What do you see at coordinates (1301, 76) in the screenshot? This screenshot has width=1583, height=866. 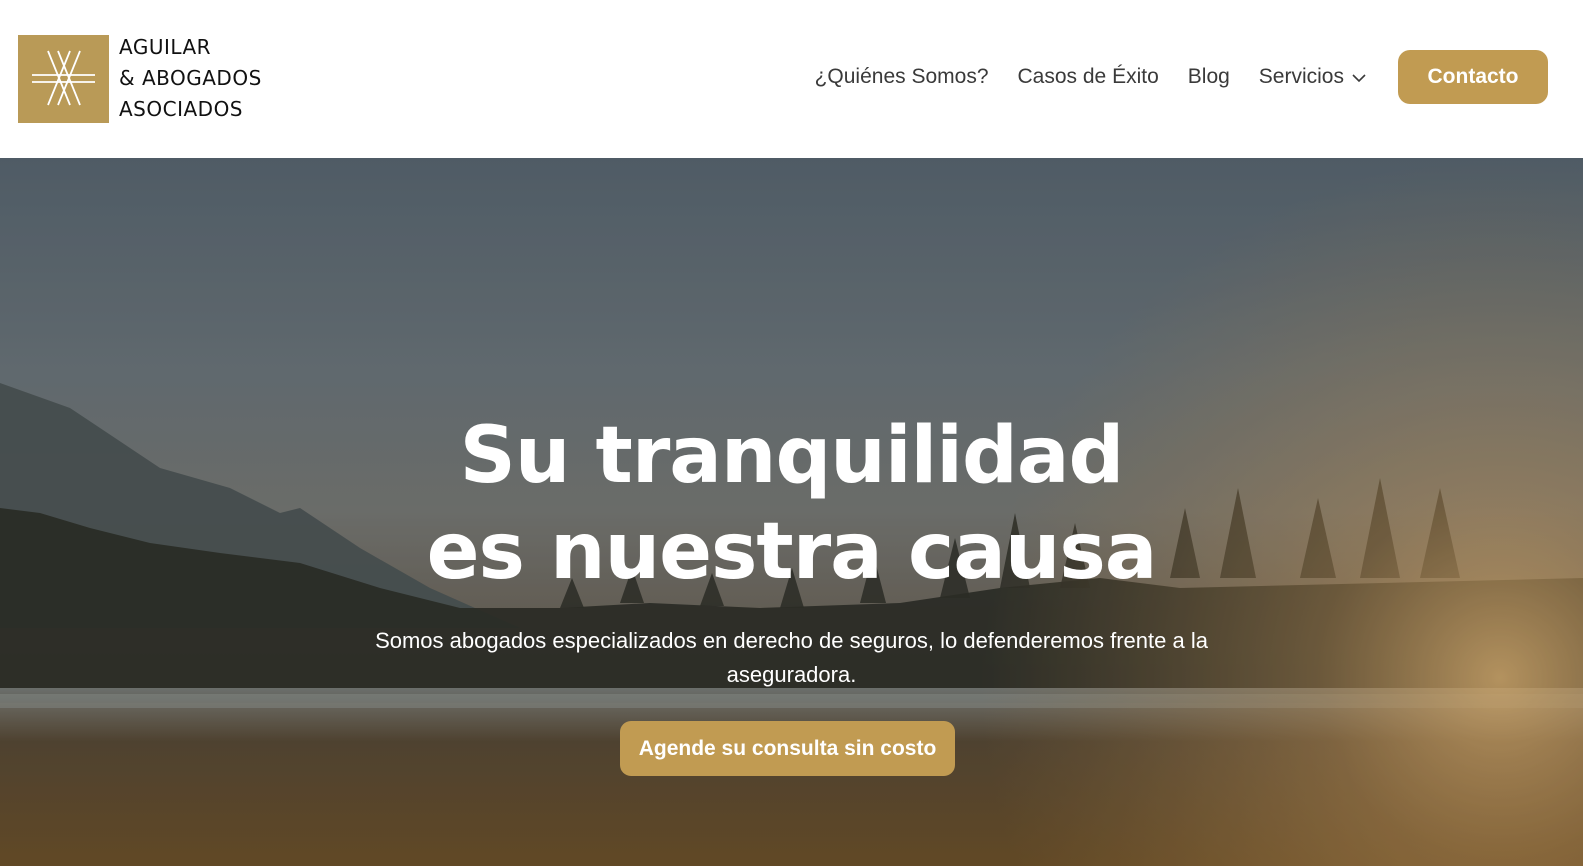 I see `nav-item-label: Servicios` at bounding box center [1301, 76].